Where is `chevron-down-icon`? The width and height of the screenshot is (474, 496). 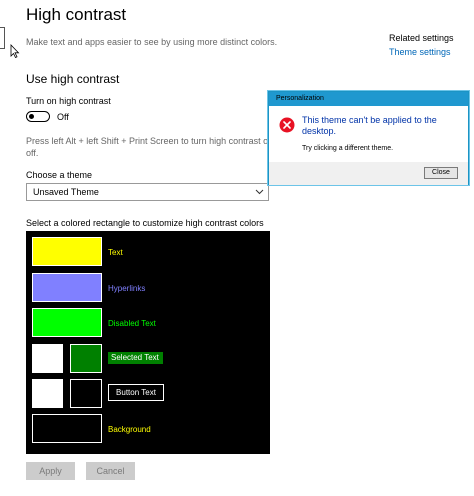 chevron-down-icon is located at coordinates (259, 192).